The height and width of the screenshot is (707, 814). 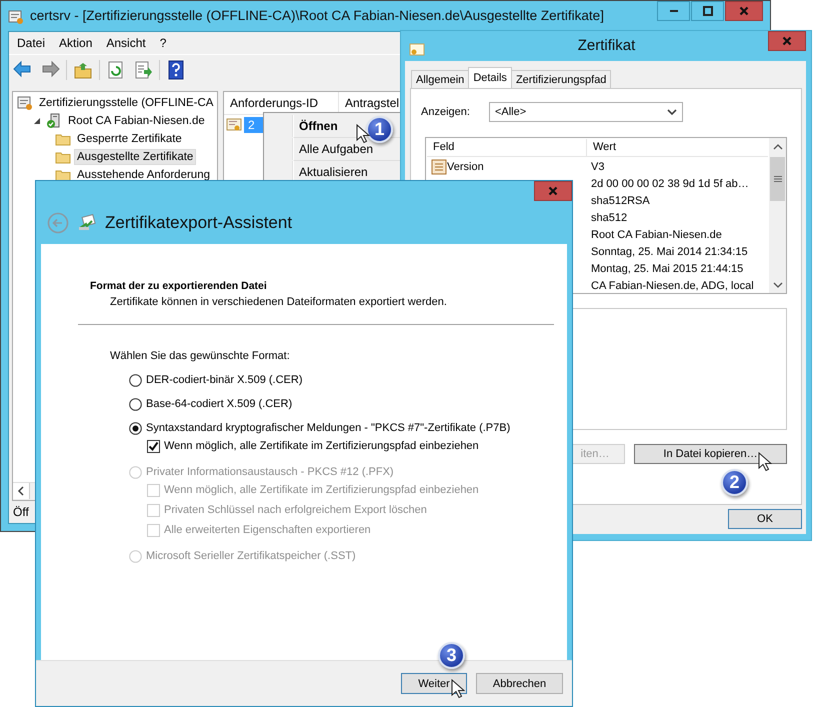 What do you see at coordinates (440, 79) in the screenshot?
I see `tab: Allgemein` at bounding box center [440, 79].